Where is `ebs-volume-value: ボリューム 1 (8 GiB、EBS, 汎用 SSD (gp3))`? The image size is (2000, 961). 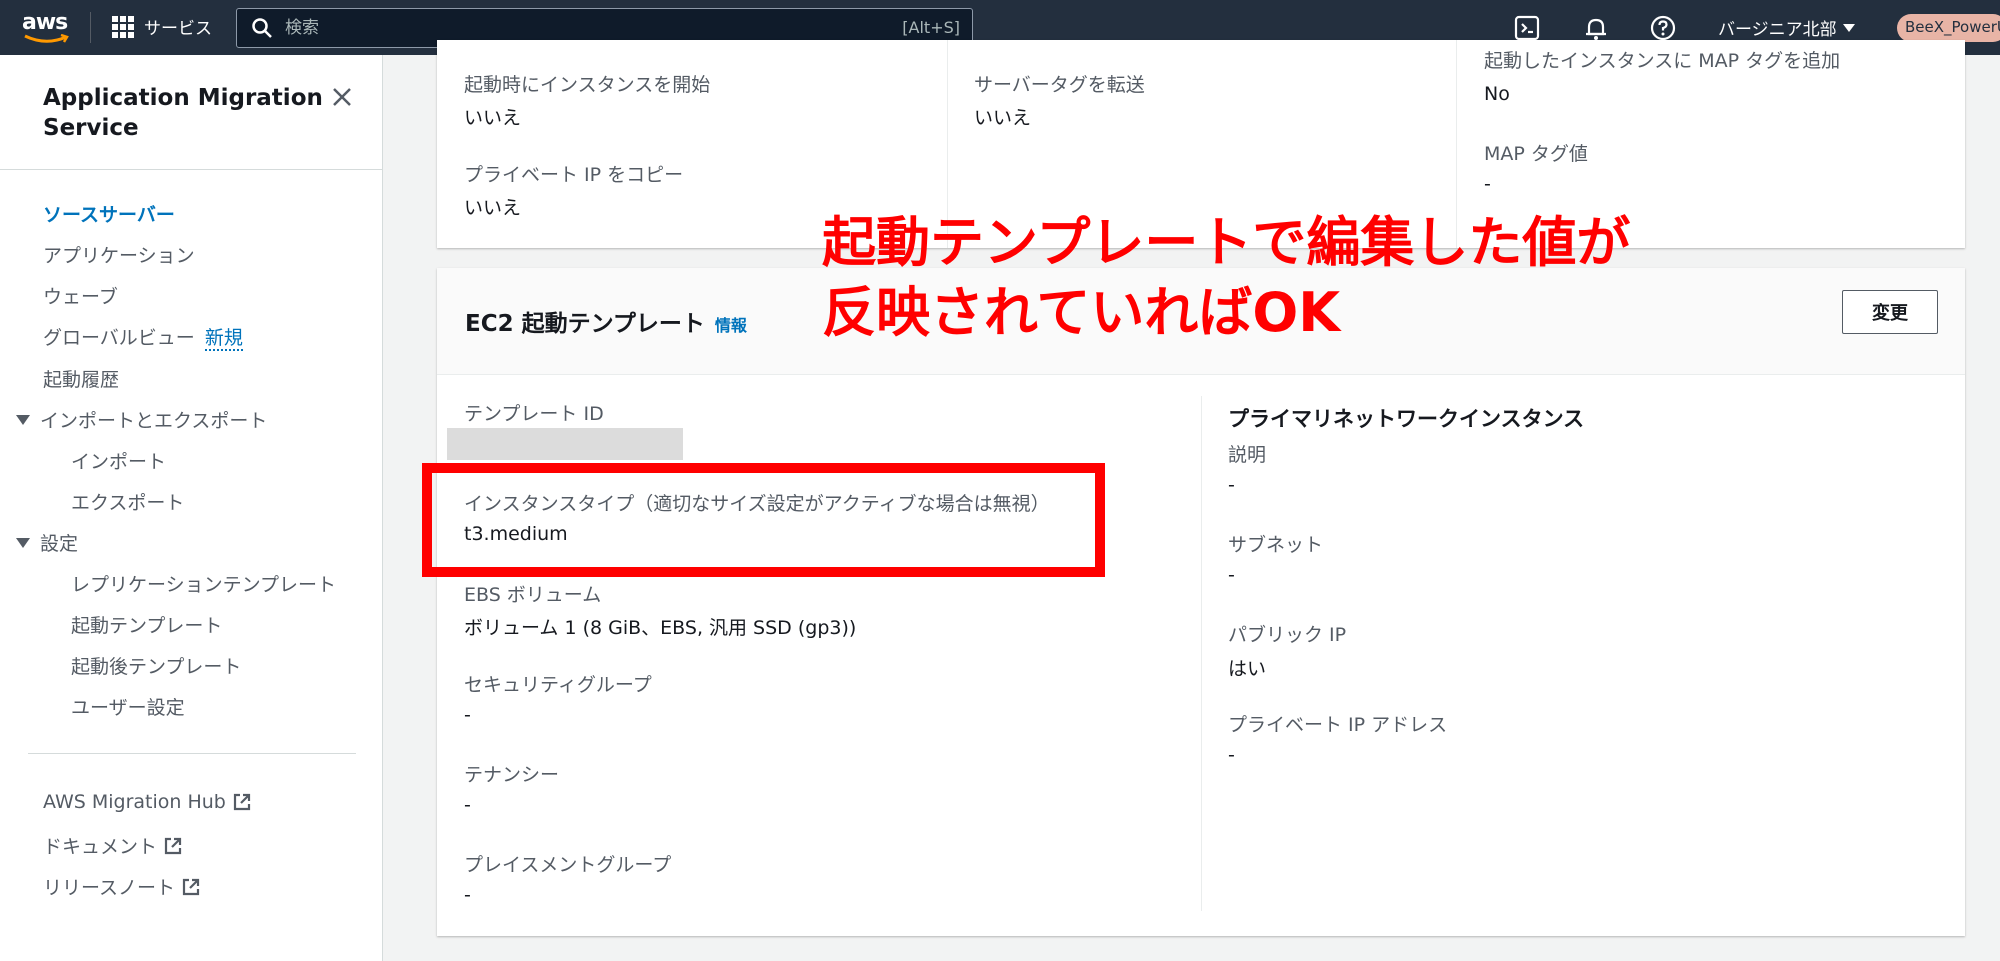 ebs-volume-value: ボリューム 1 (8 GiB、EBS, 汎用 SSD (gp3)) is located at coordinates (660, 628).